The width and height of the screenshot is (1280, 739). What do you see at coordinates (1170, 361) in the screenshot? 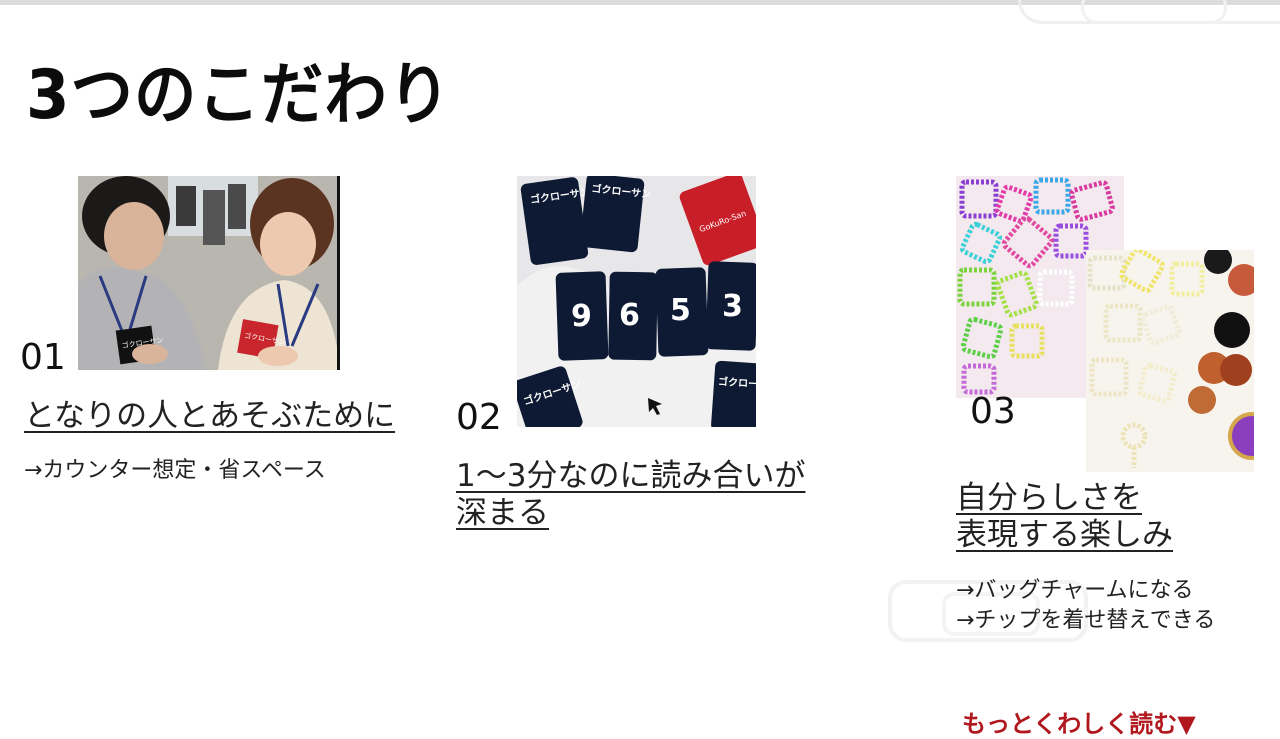
I see `feature-03-photo-right` at bounding box center [1170, 361].